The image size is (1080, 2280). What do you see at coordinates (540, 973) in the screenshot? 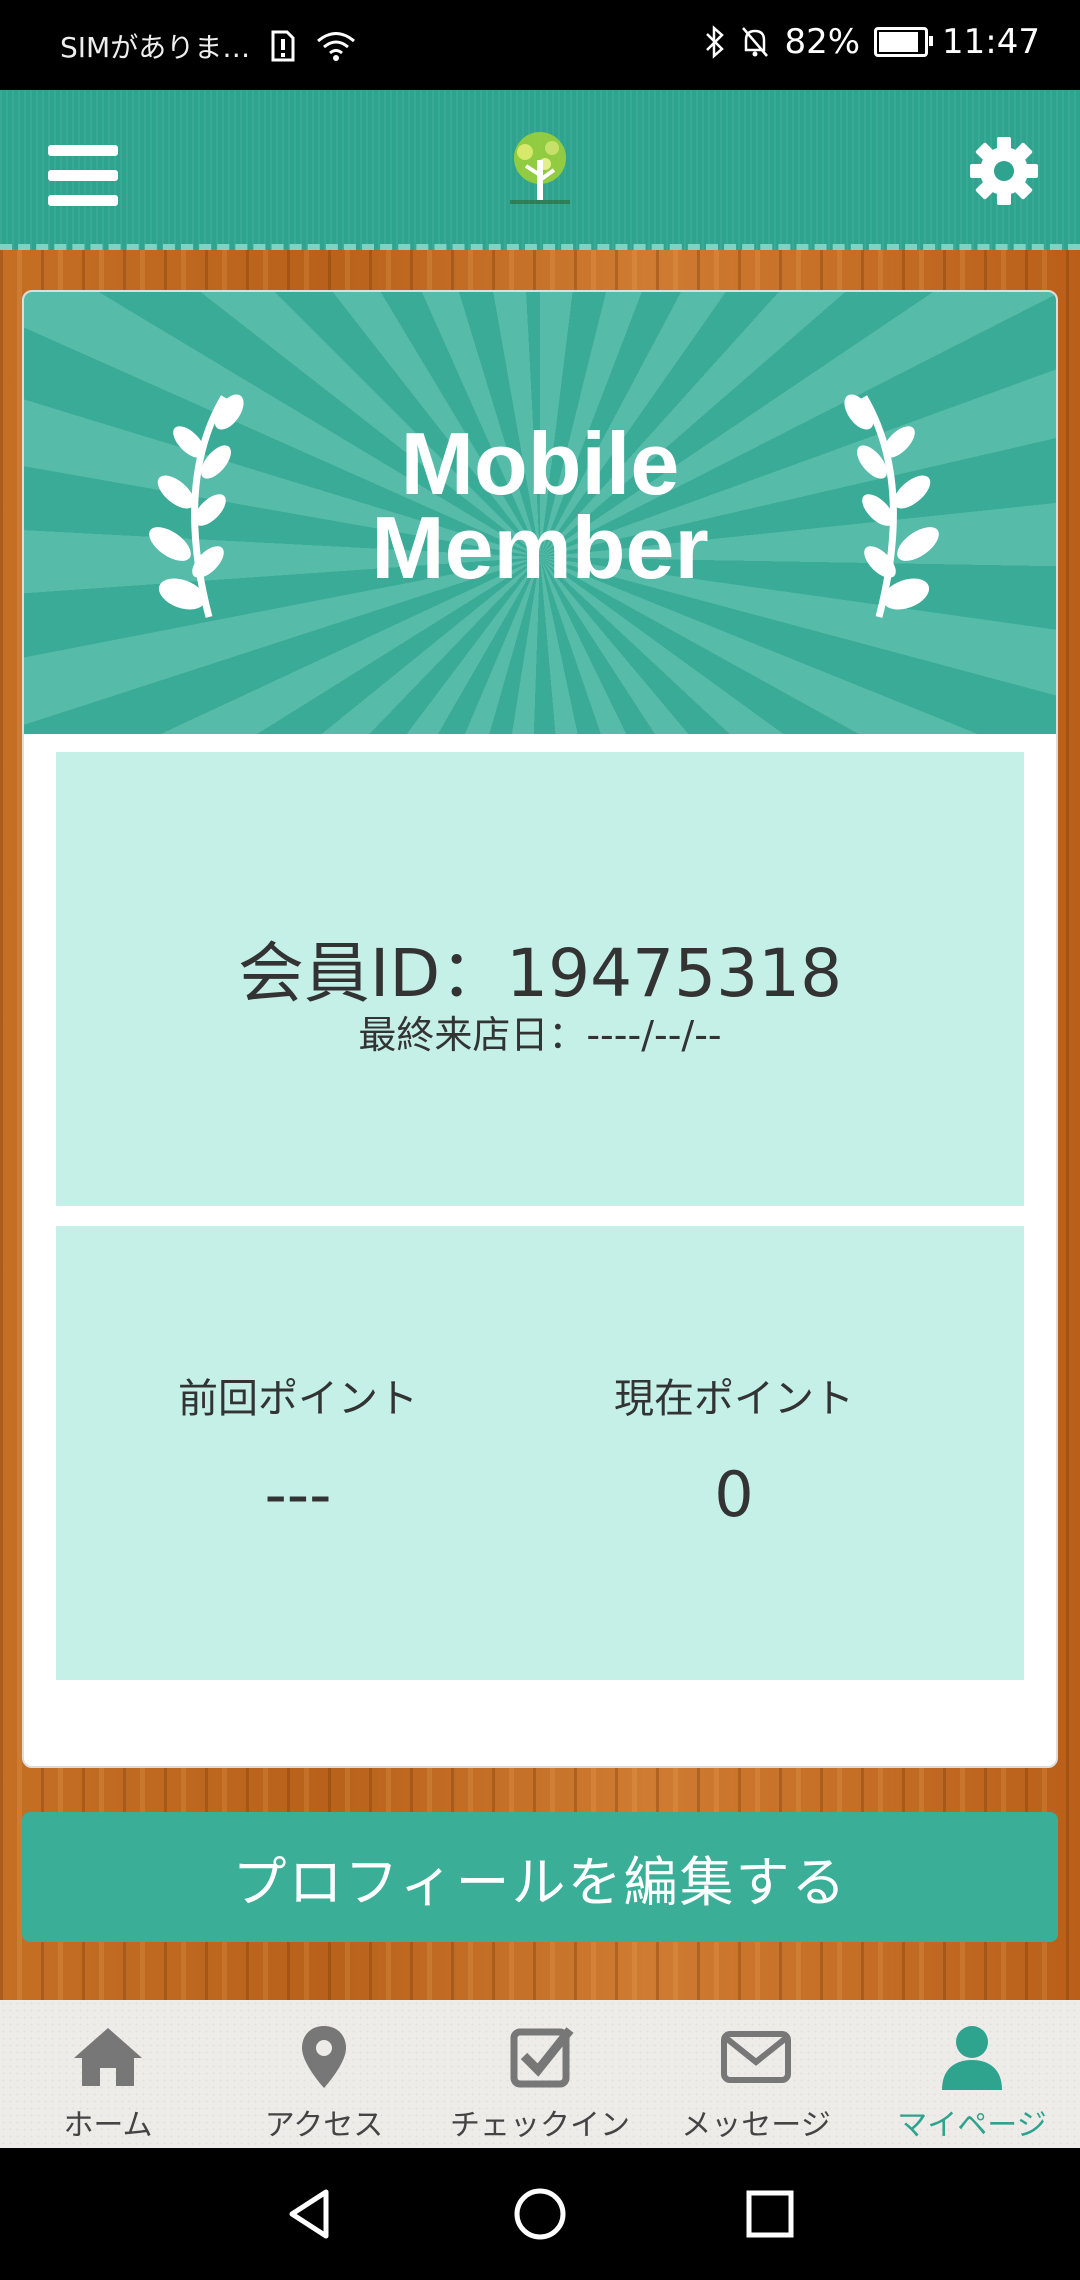
I see `member-id: 会員ID：19475318` at bounding box center [540, 973].